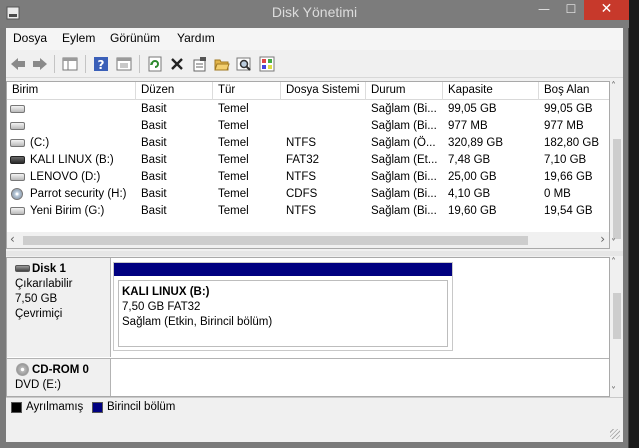 Image resolution: width=639 pixels, height=448 pixels. I want to click on cdrom-0-type: DVD (E:), so click(38, 385).